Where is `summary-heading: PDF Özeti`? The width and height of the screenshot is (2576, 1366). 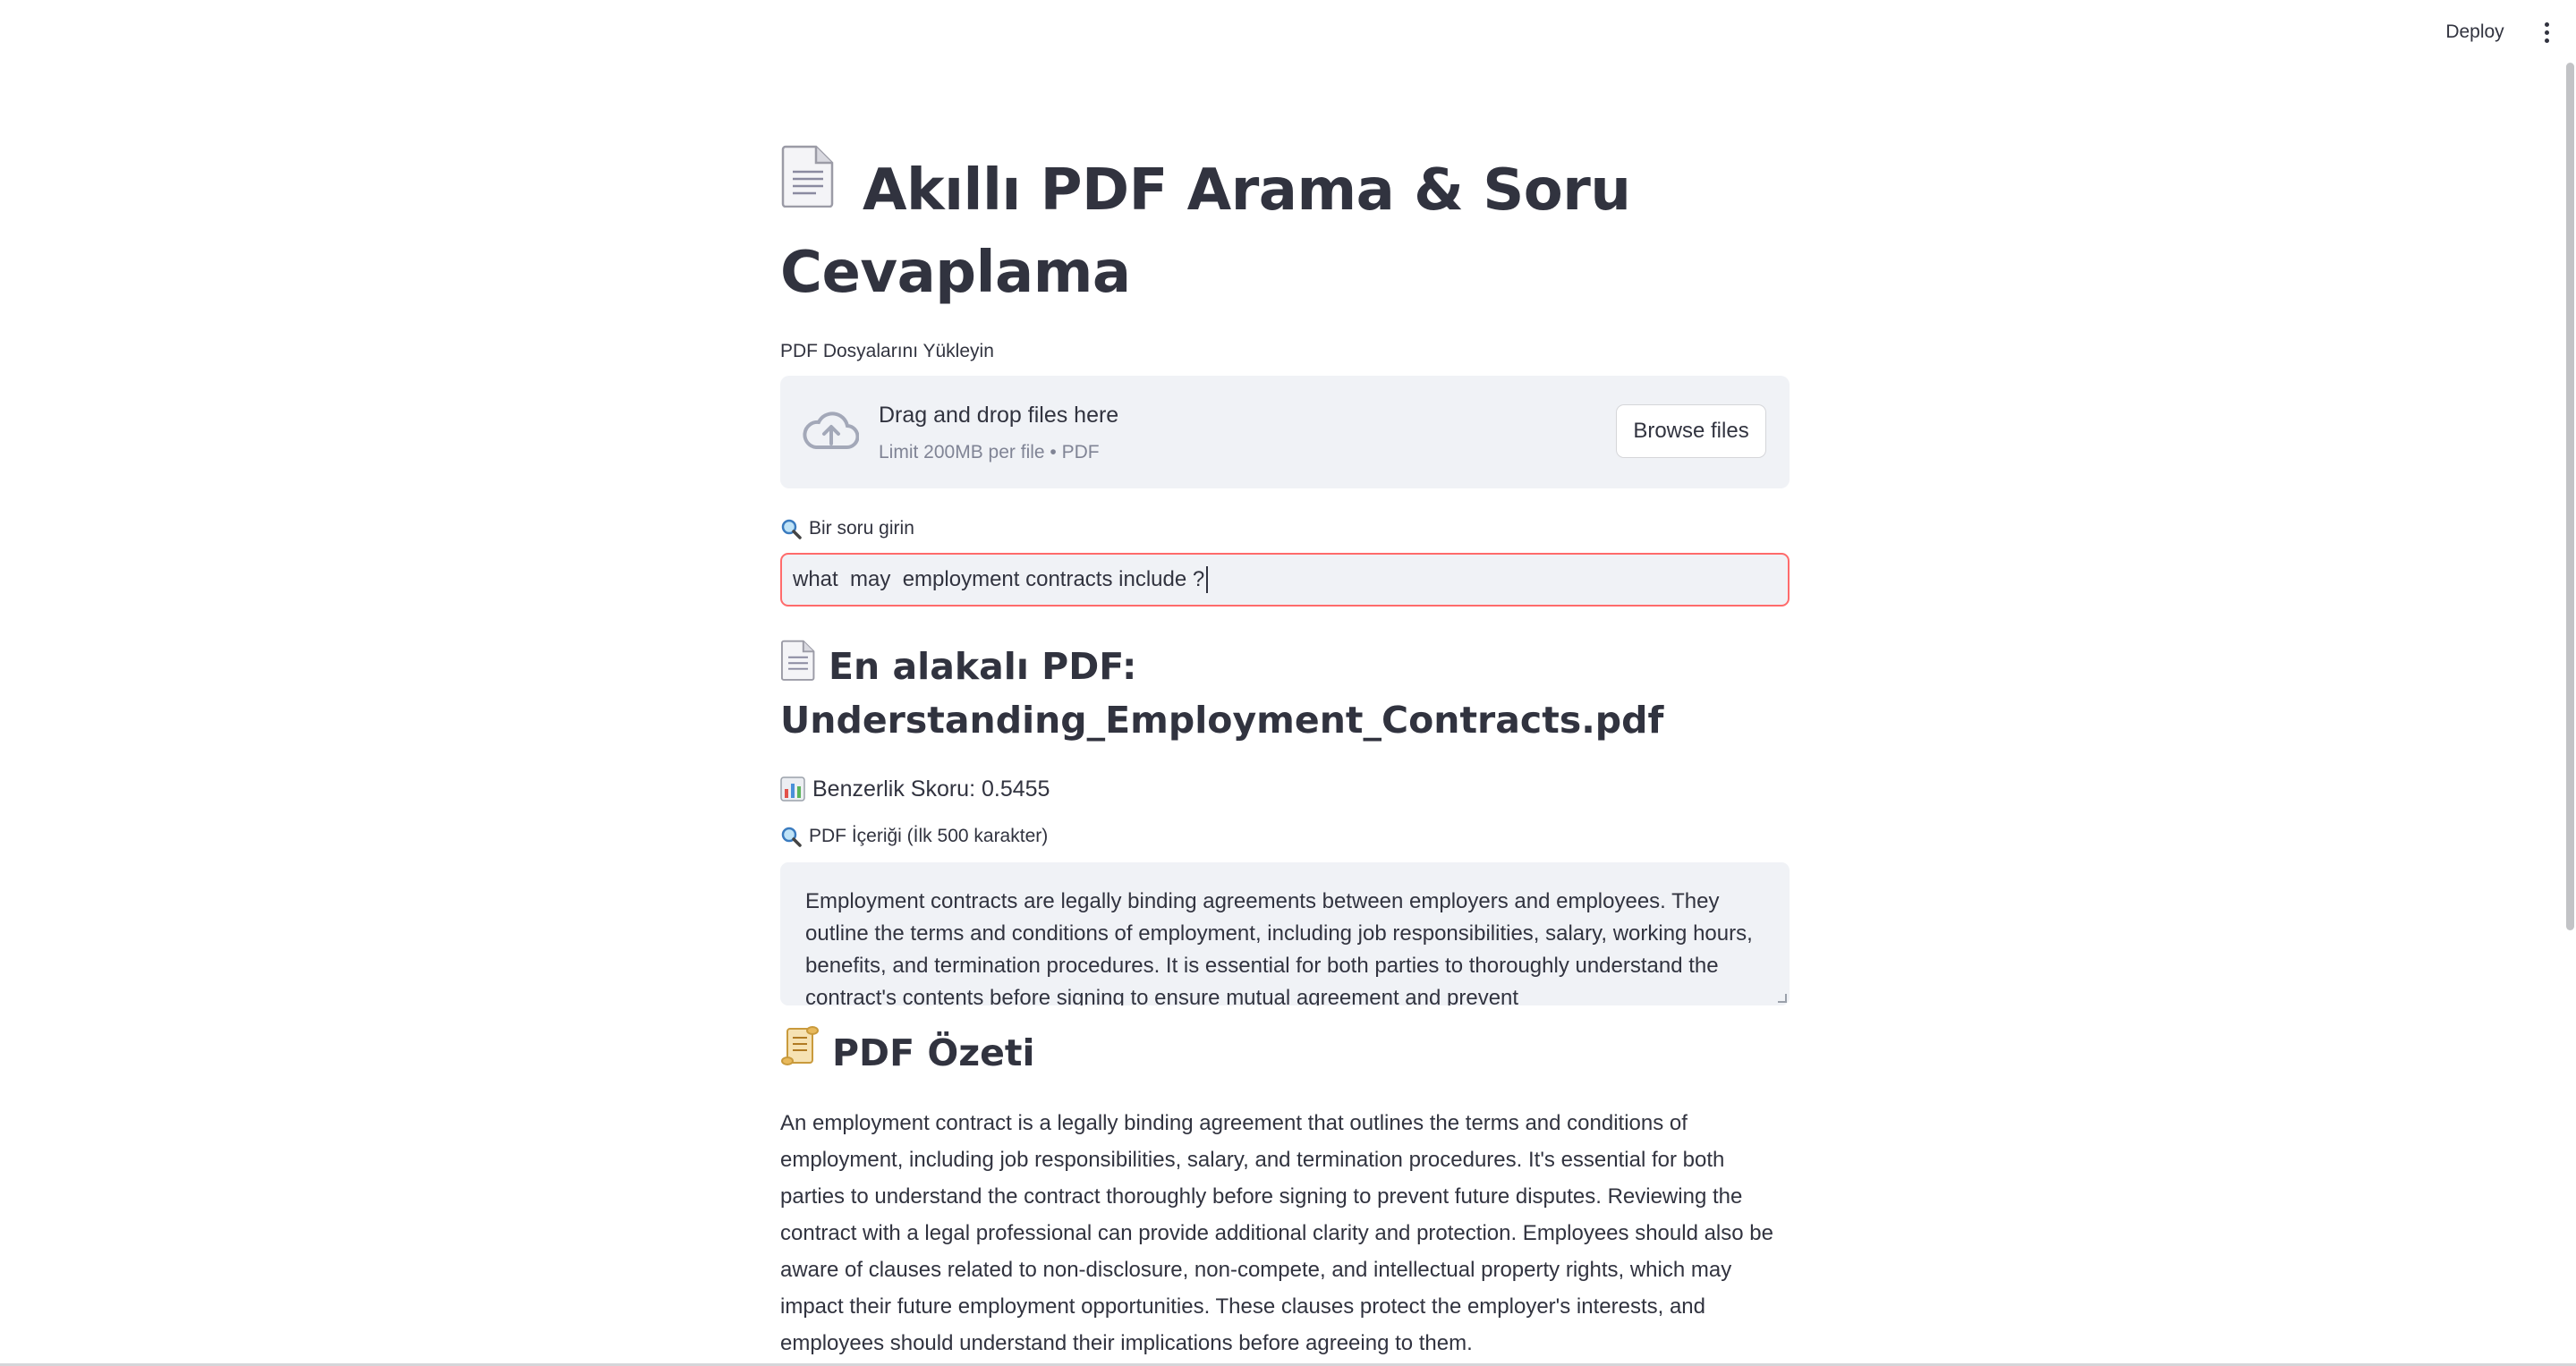
summary-heading: PDF Özeti is located at coordinates (1285, 1054).